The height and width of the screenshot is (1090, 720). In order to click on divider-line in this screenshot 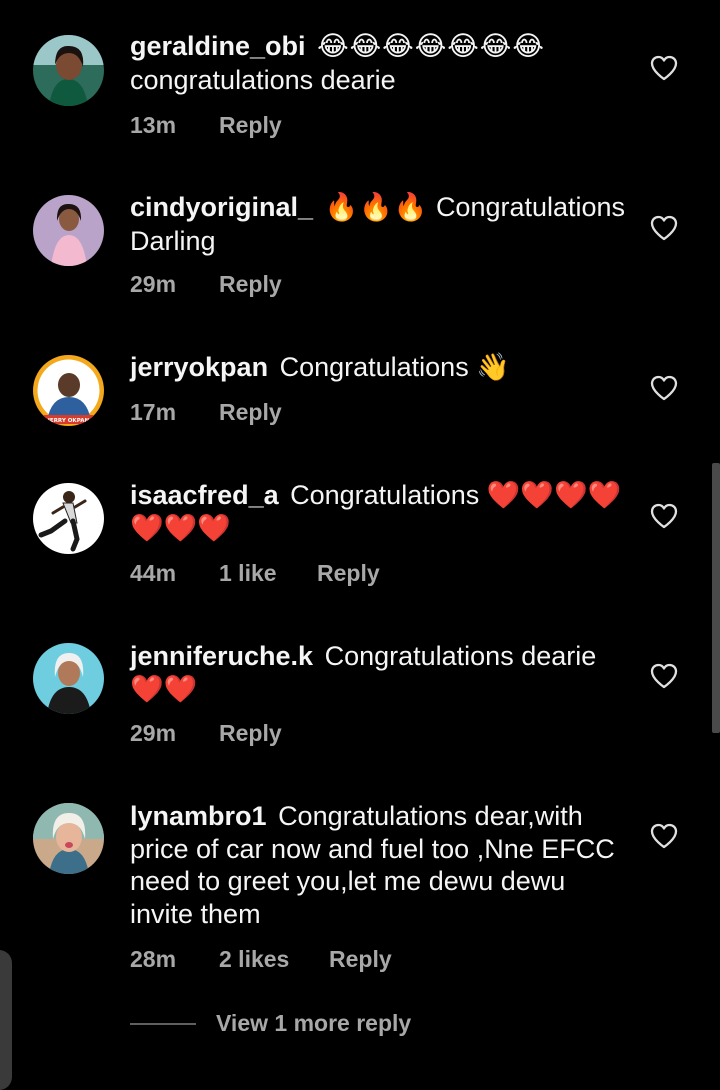, I will do `click(163, 1023)`.